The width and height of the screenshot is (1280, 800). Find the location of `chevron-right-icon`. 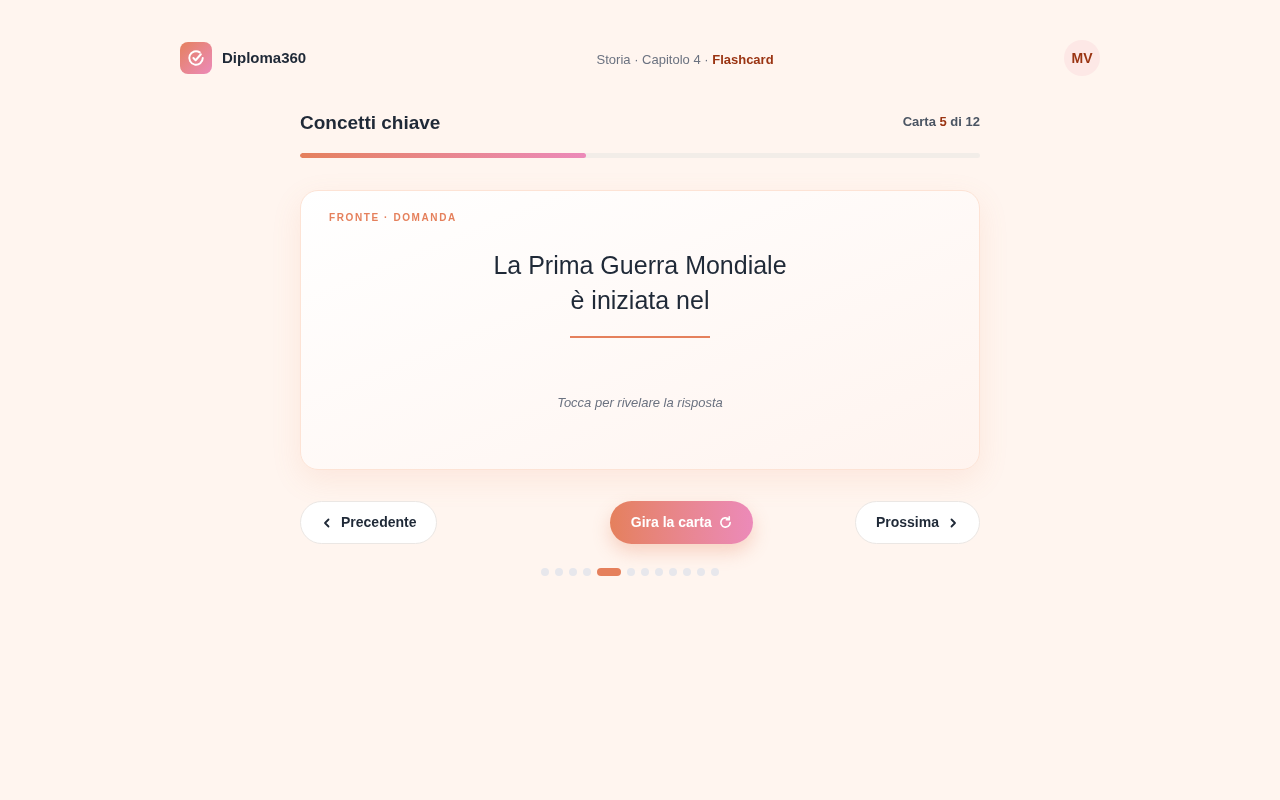

chevron-right-icon is located at coordinates (953, 522).